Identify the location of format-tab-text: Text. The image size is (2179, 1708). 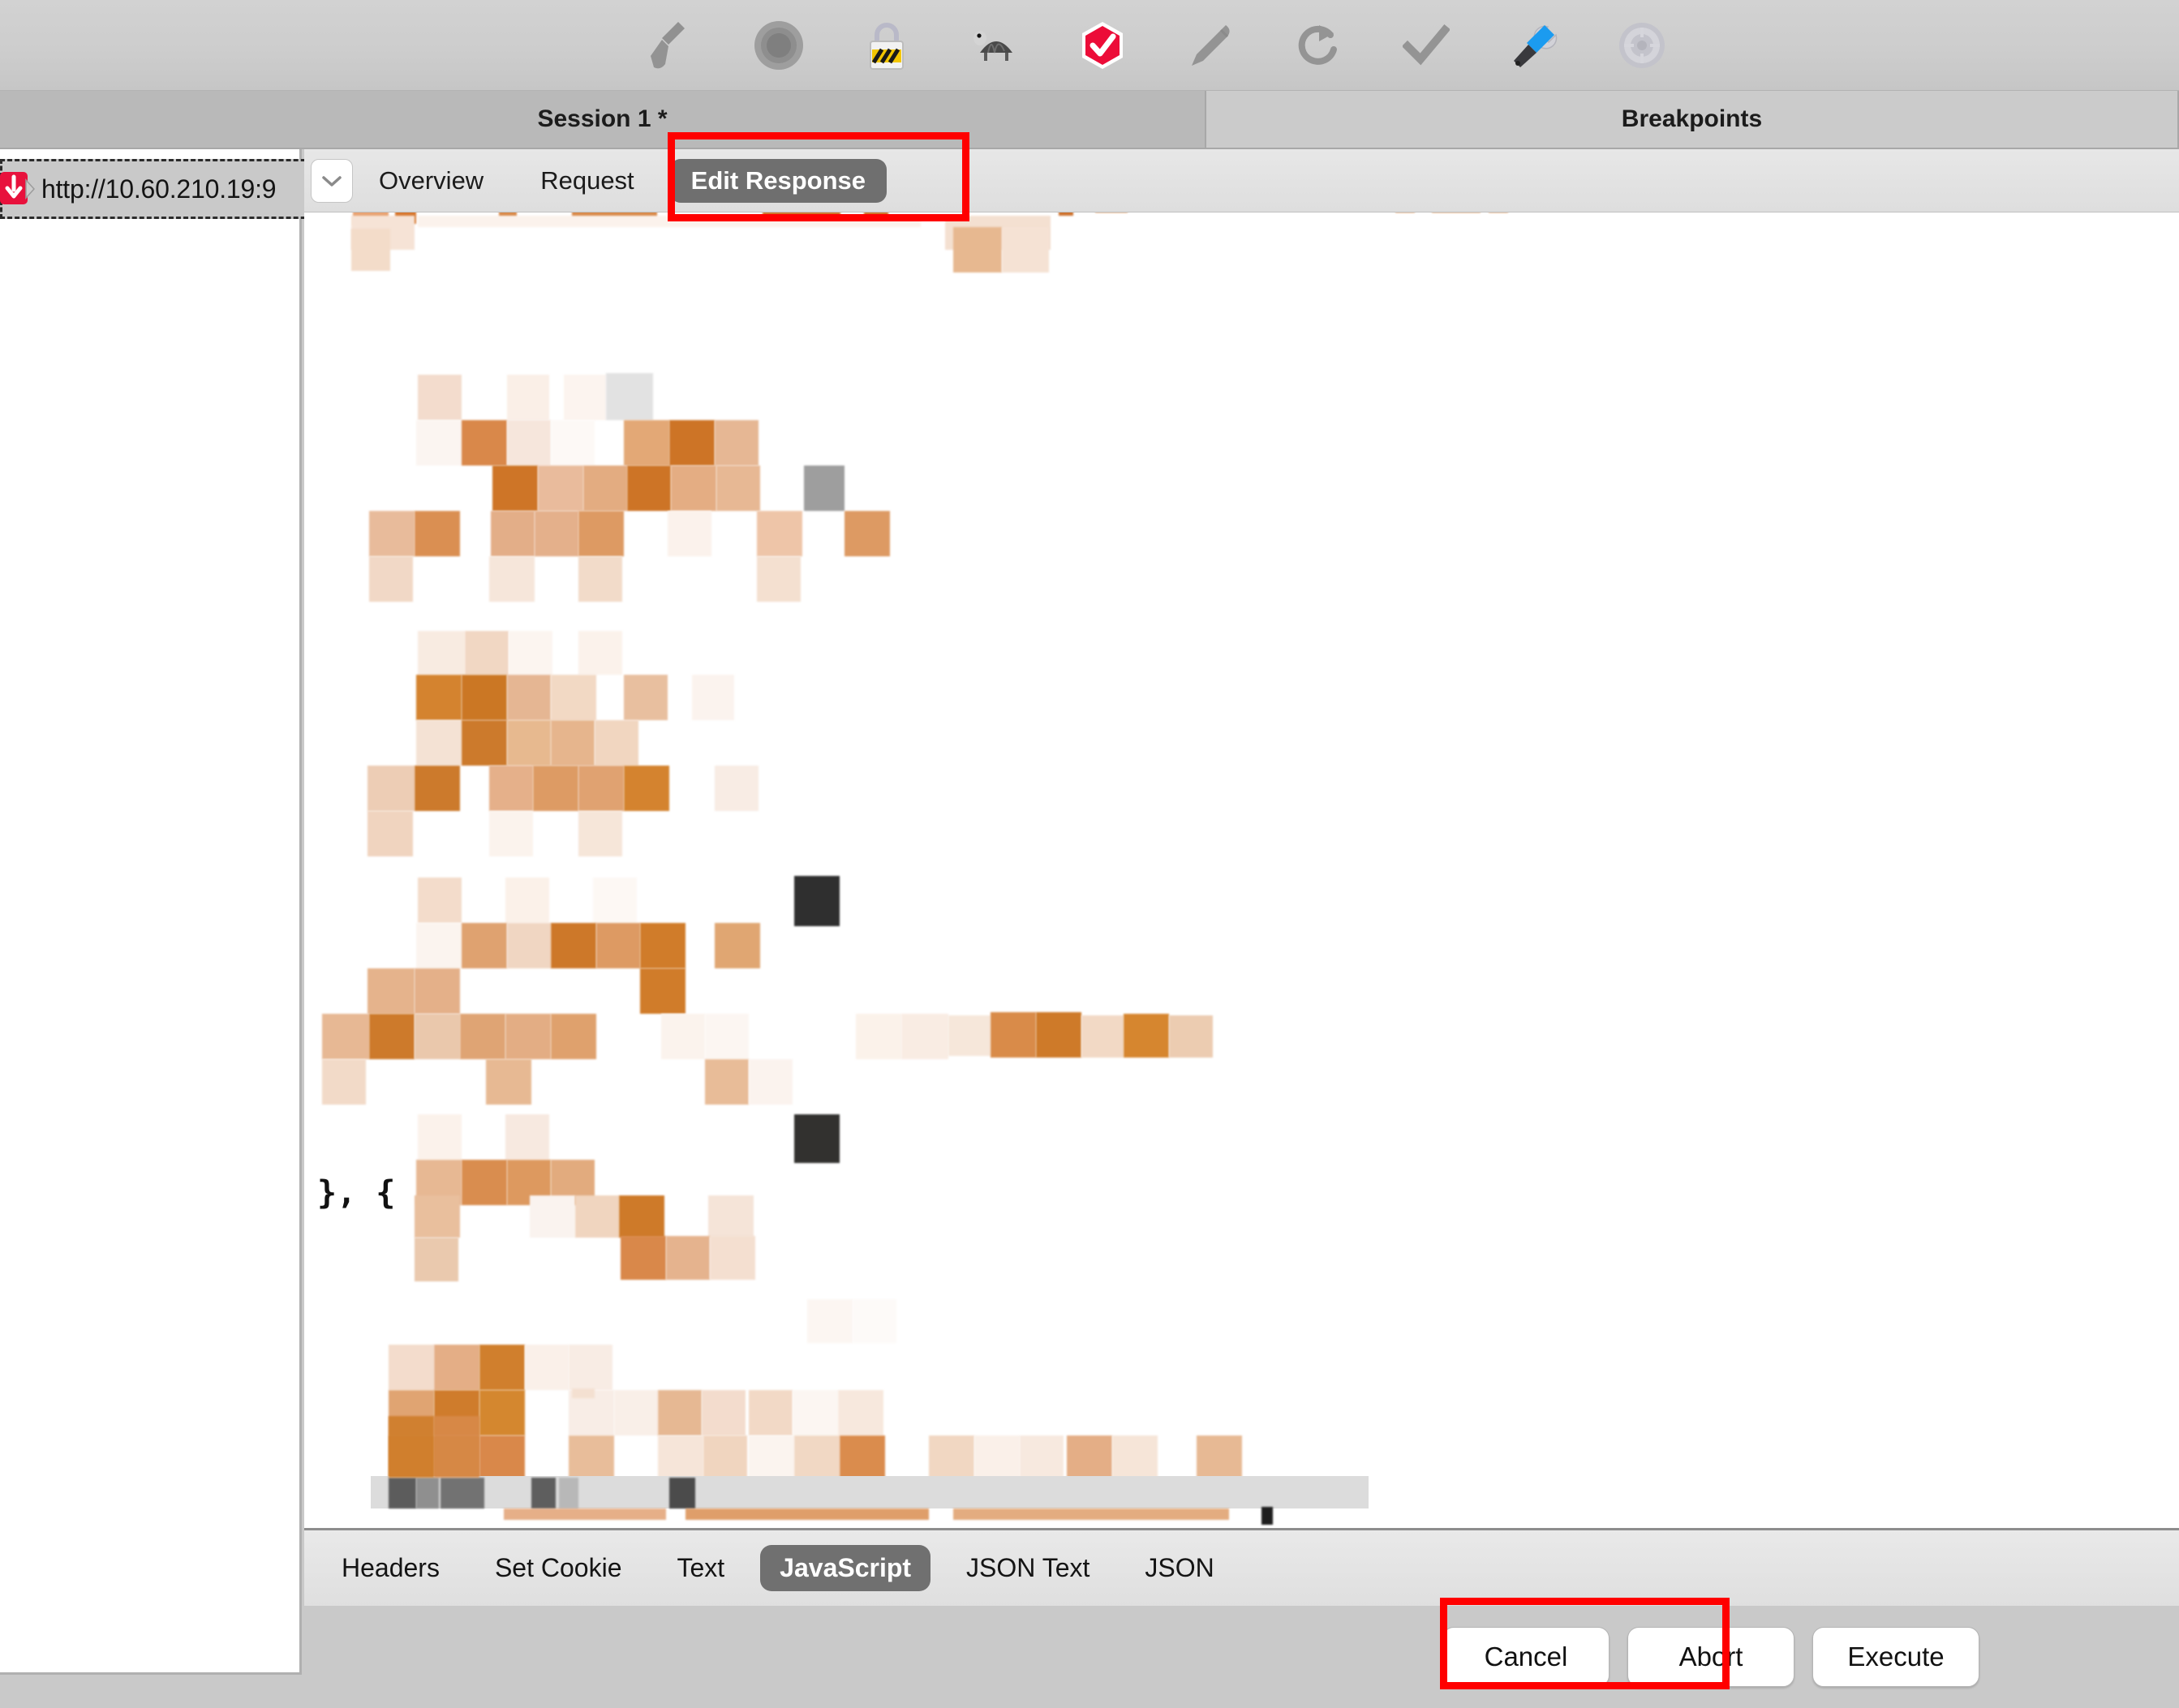
(701, 1568).